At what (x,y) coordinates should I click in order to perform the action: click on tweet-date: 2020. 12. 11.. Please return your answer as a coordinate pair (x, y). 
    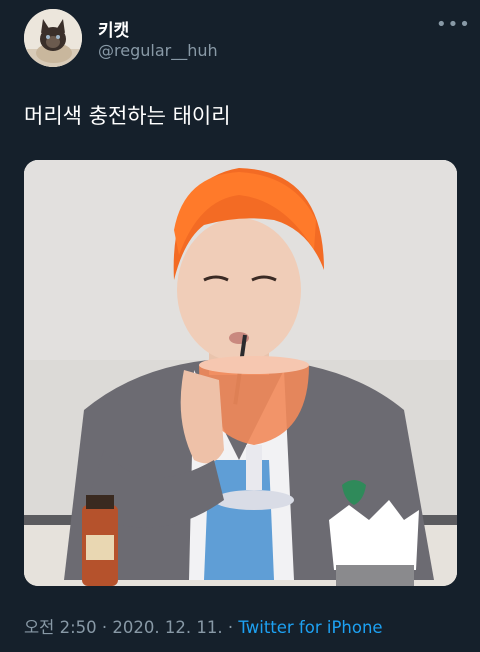
    Looking at the image, I should click on (167, 627).